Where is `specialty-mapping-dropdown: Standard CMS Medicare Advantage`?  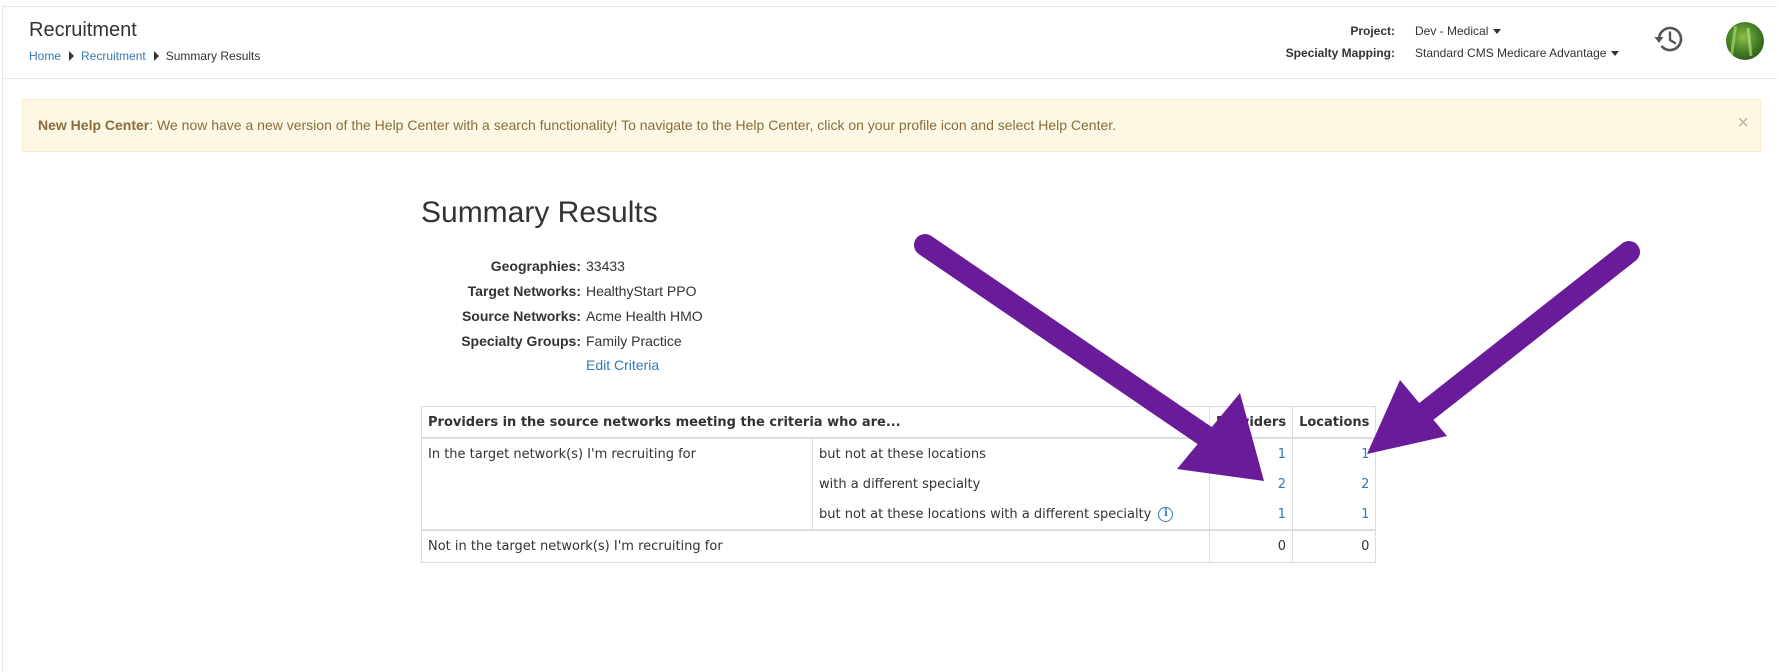 specialty-mapping-dropdown: Standard CMS Medicare Advantage is located at coordinates (1517, 53).